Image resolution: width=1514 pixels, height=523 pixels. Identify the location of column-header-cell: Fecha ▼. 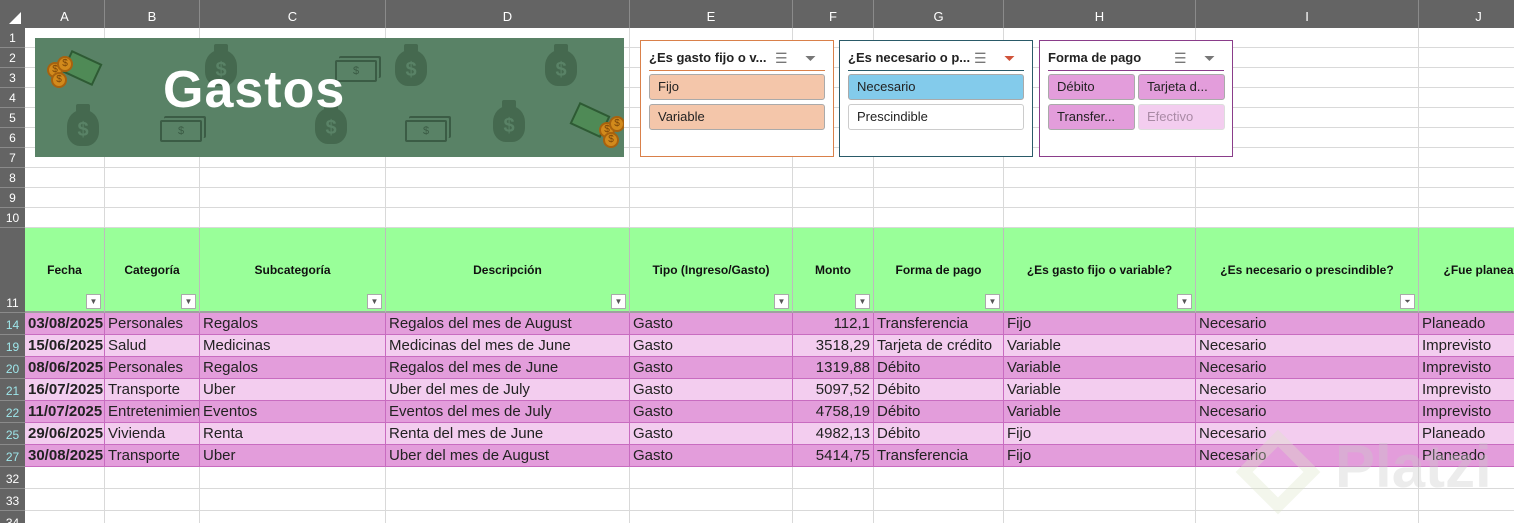
(65, 270).